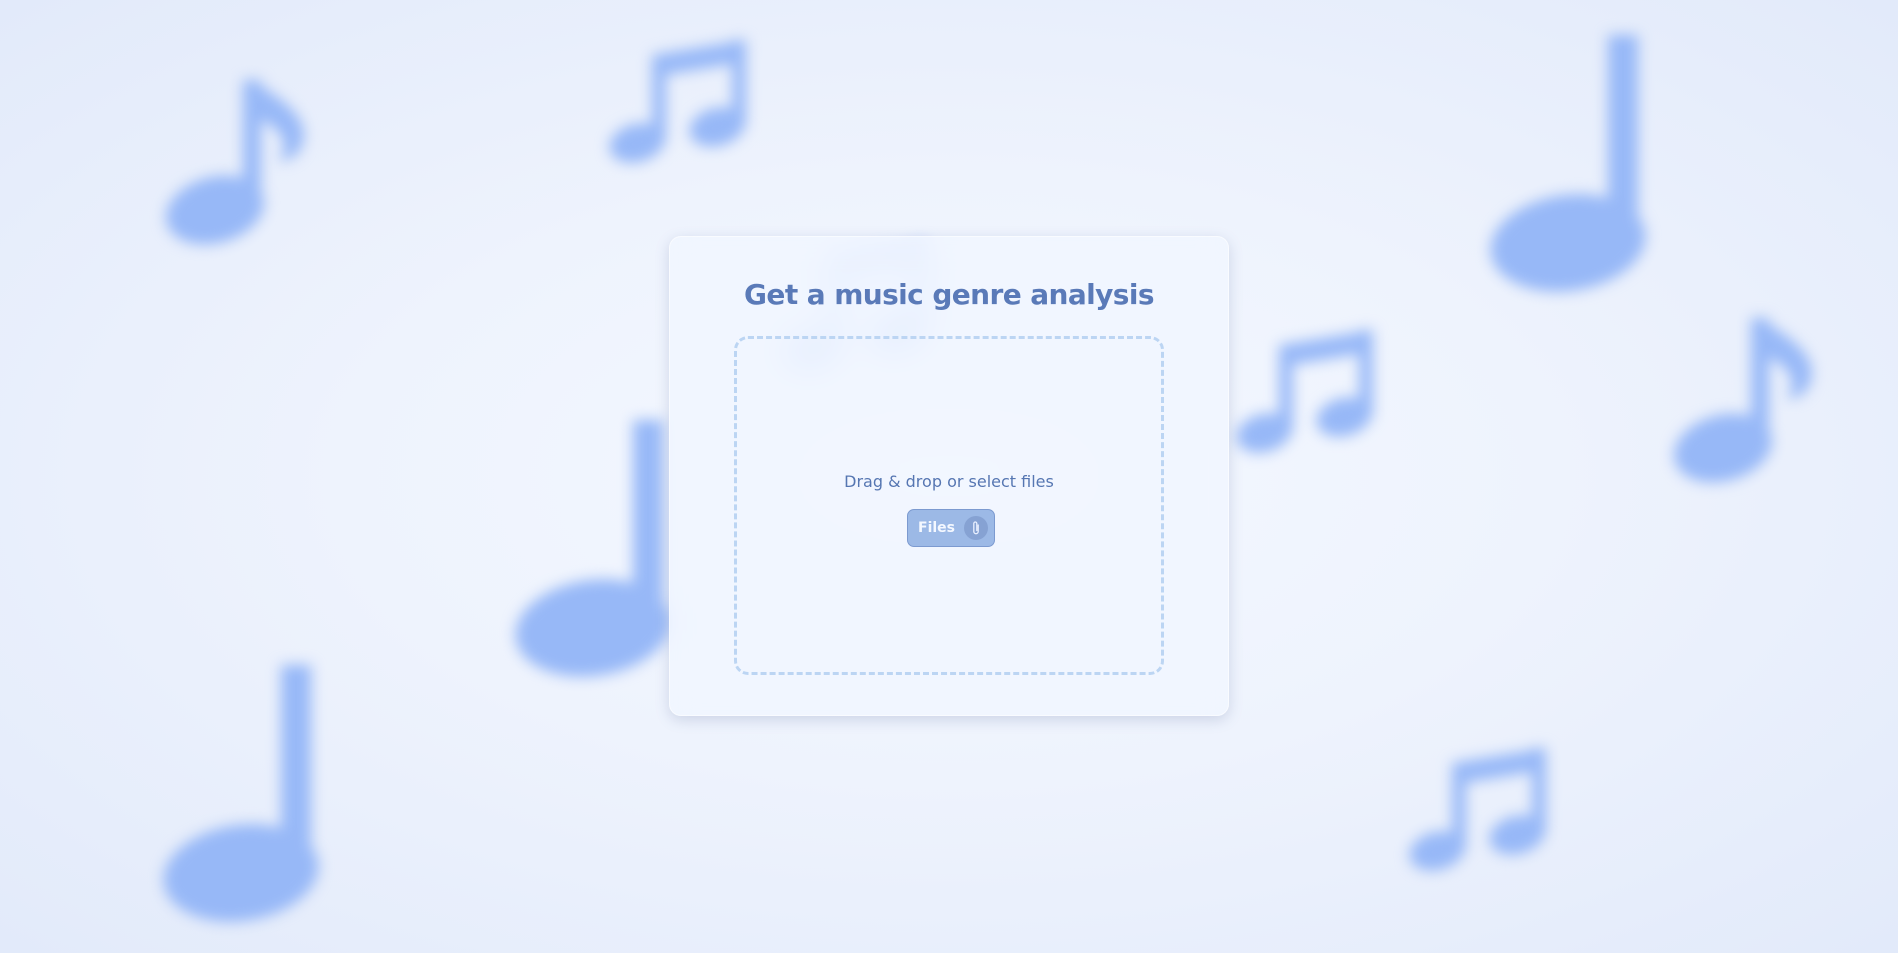  What do you see at coordinates (949, 294) in the screenshot?
I see `page-title: Get a music genre analysis` at bounding box center [949, 294].